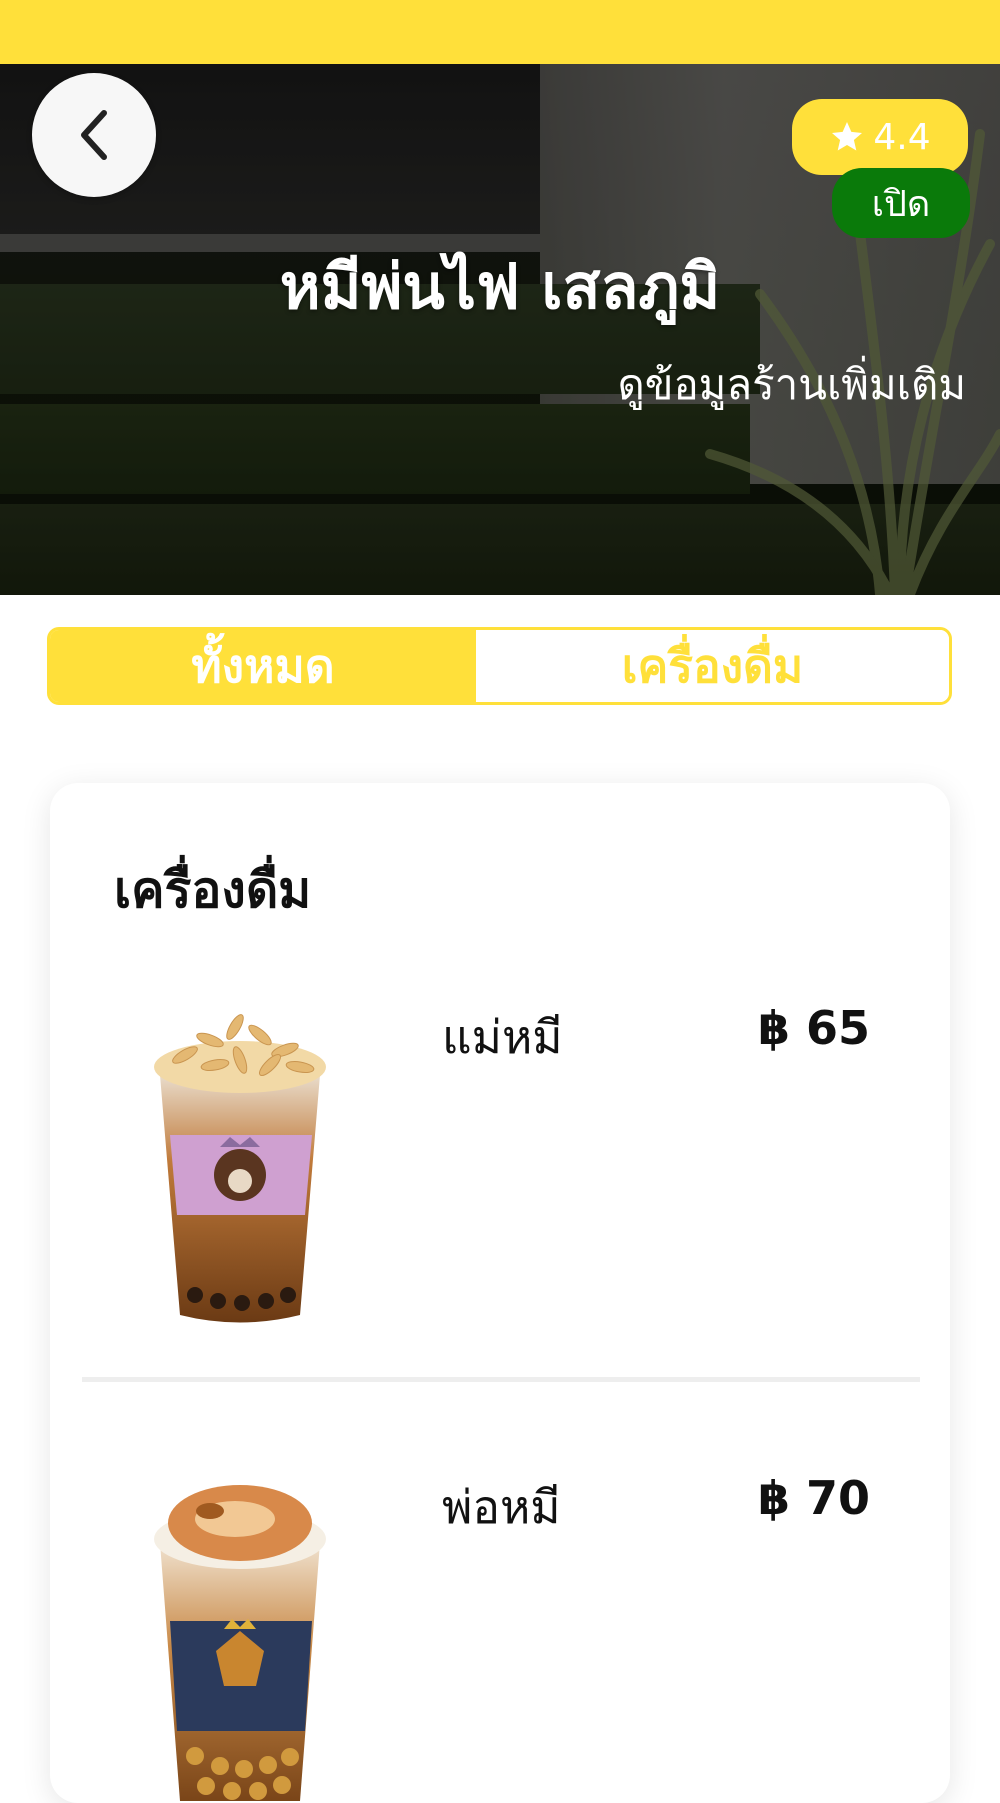 The image size is (1000, 1803). What do you see at coordinates (813, 1028) in the screenshot?
I see `menu-item-price: ฿ 65` at bounding box center [813, 1028].